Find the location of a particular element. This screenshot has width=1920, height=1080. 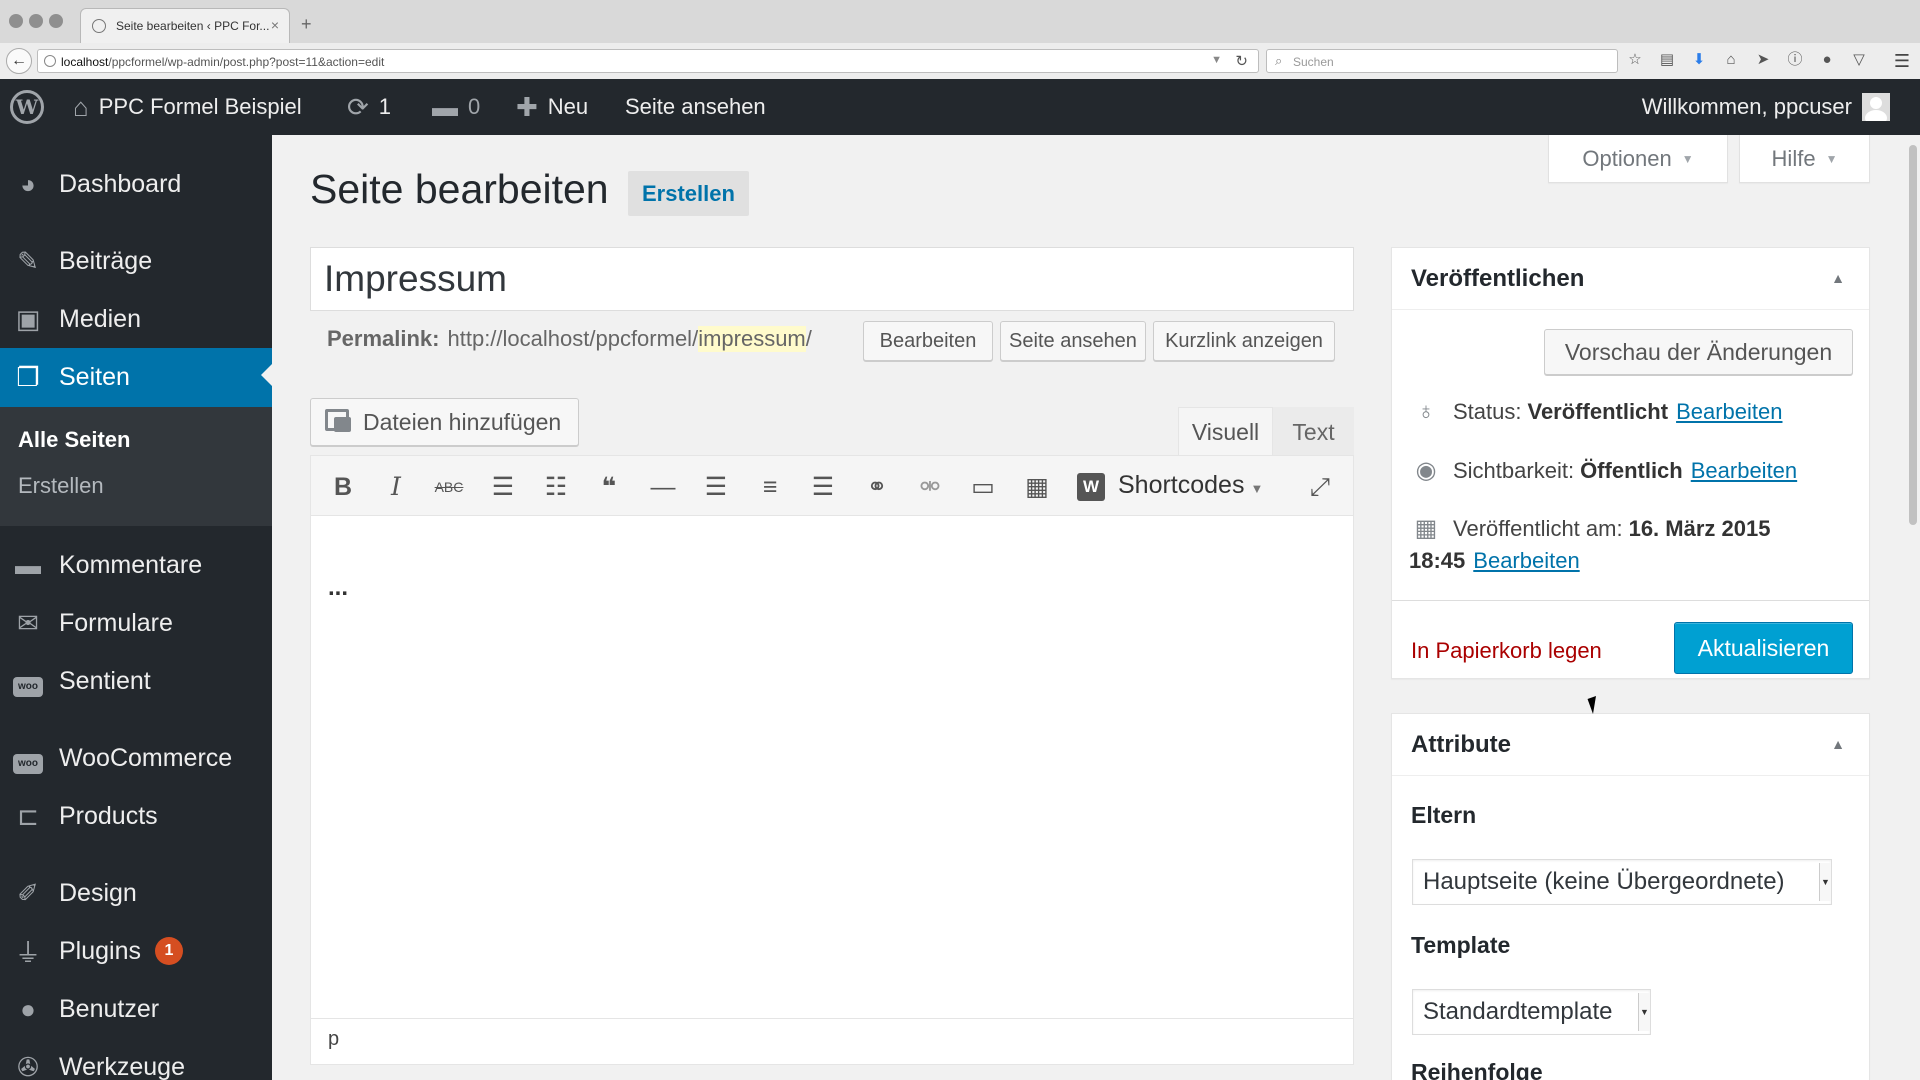

move-to-trash-link: In Papierkorb legen is located at coordinates (1506, 651).